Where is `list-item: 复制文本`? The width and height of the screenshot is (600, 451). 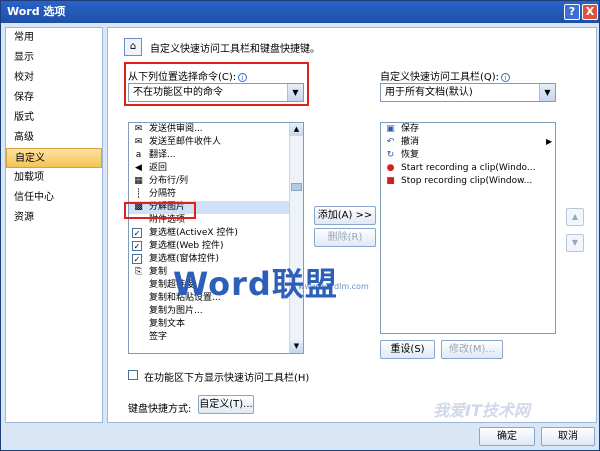
list-item: 复制文本 is located at coordinates (216, 324).